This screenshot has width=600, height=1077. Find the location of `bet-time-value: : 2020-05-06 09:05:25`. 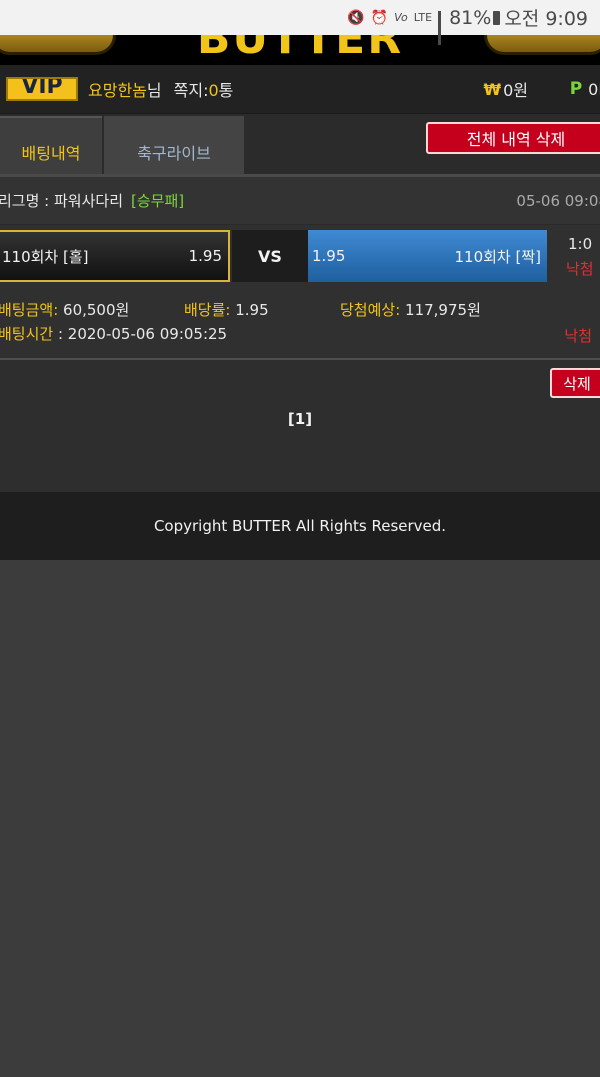

bet-time-value: : 2020-05-06 09:05:25 is located at coordinates (140, 334).